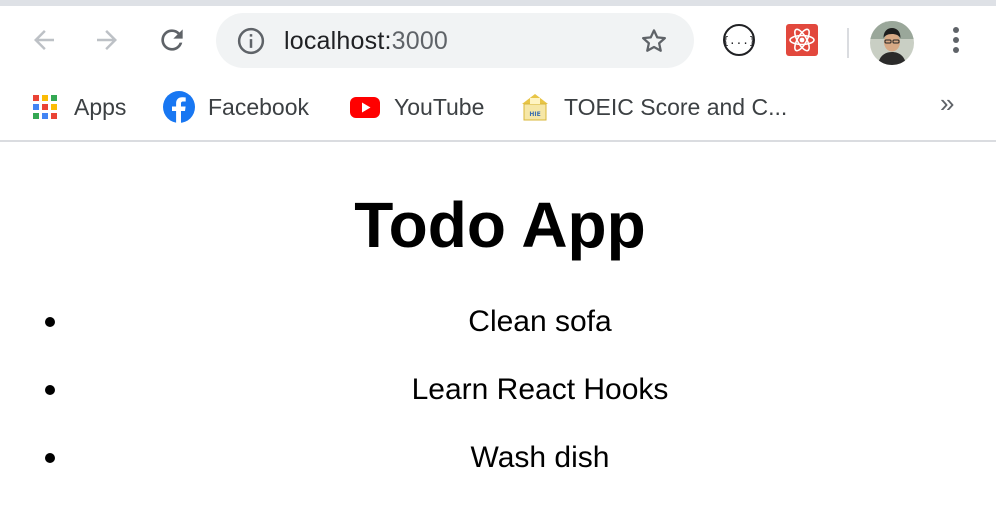  Describe the element at coordinates (365, 107) in the screenshot. I see `youtube-icon` at that location.